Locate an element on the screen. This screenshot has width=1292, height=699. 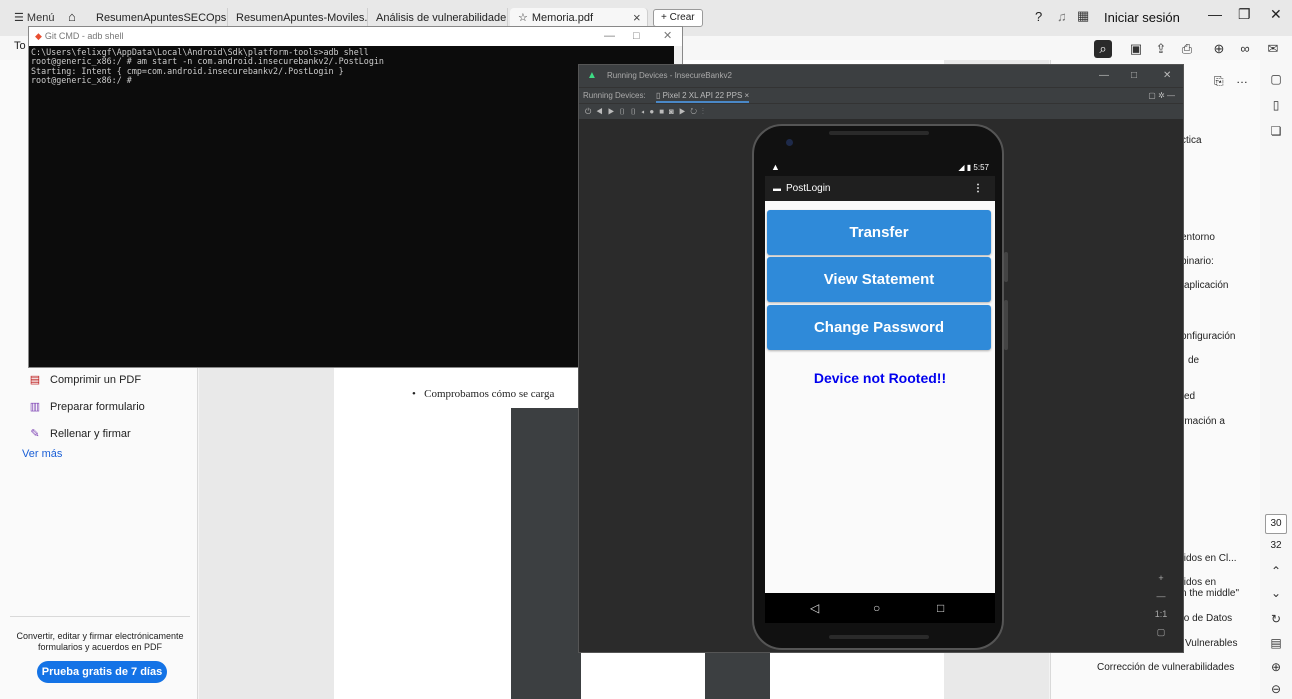
outline-item: to de Datos is located at coordinates (1206, 618).